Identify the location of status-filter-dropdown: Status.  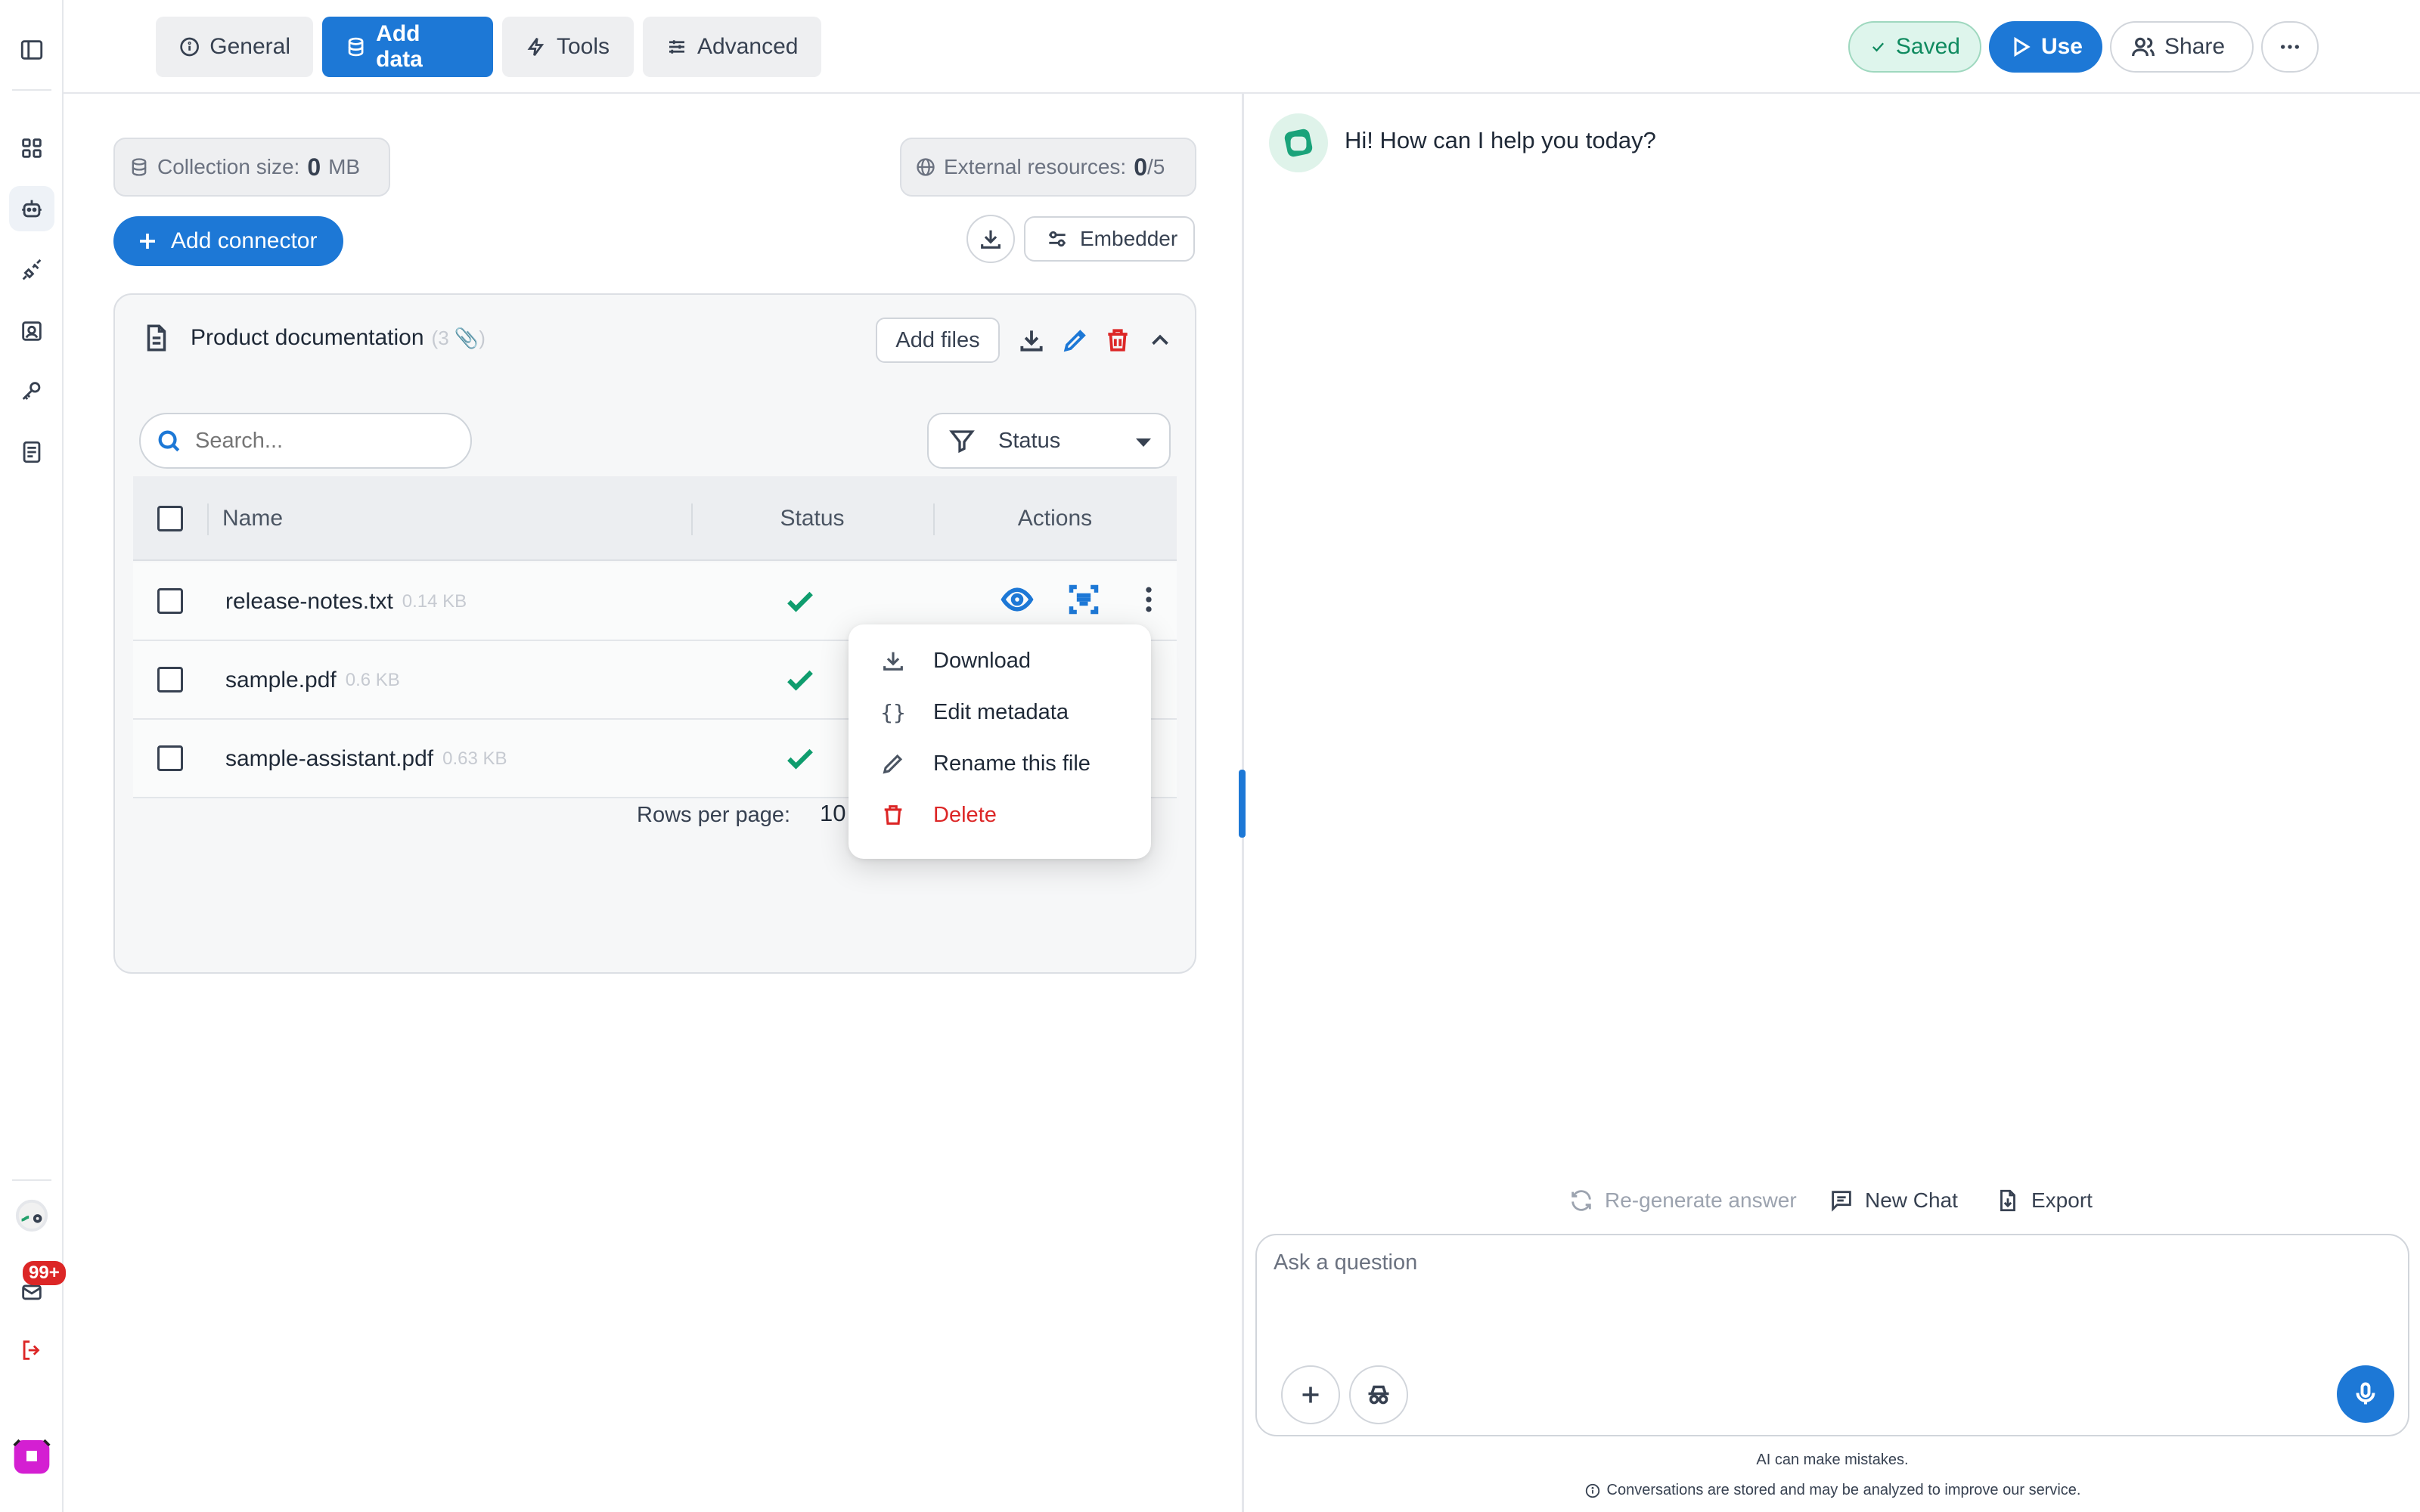
(1049, 441).